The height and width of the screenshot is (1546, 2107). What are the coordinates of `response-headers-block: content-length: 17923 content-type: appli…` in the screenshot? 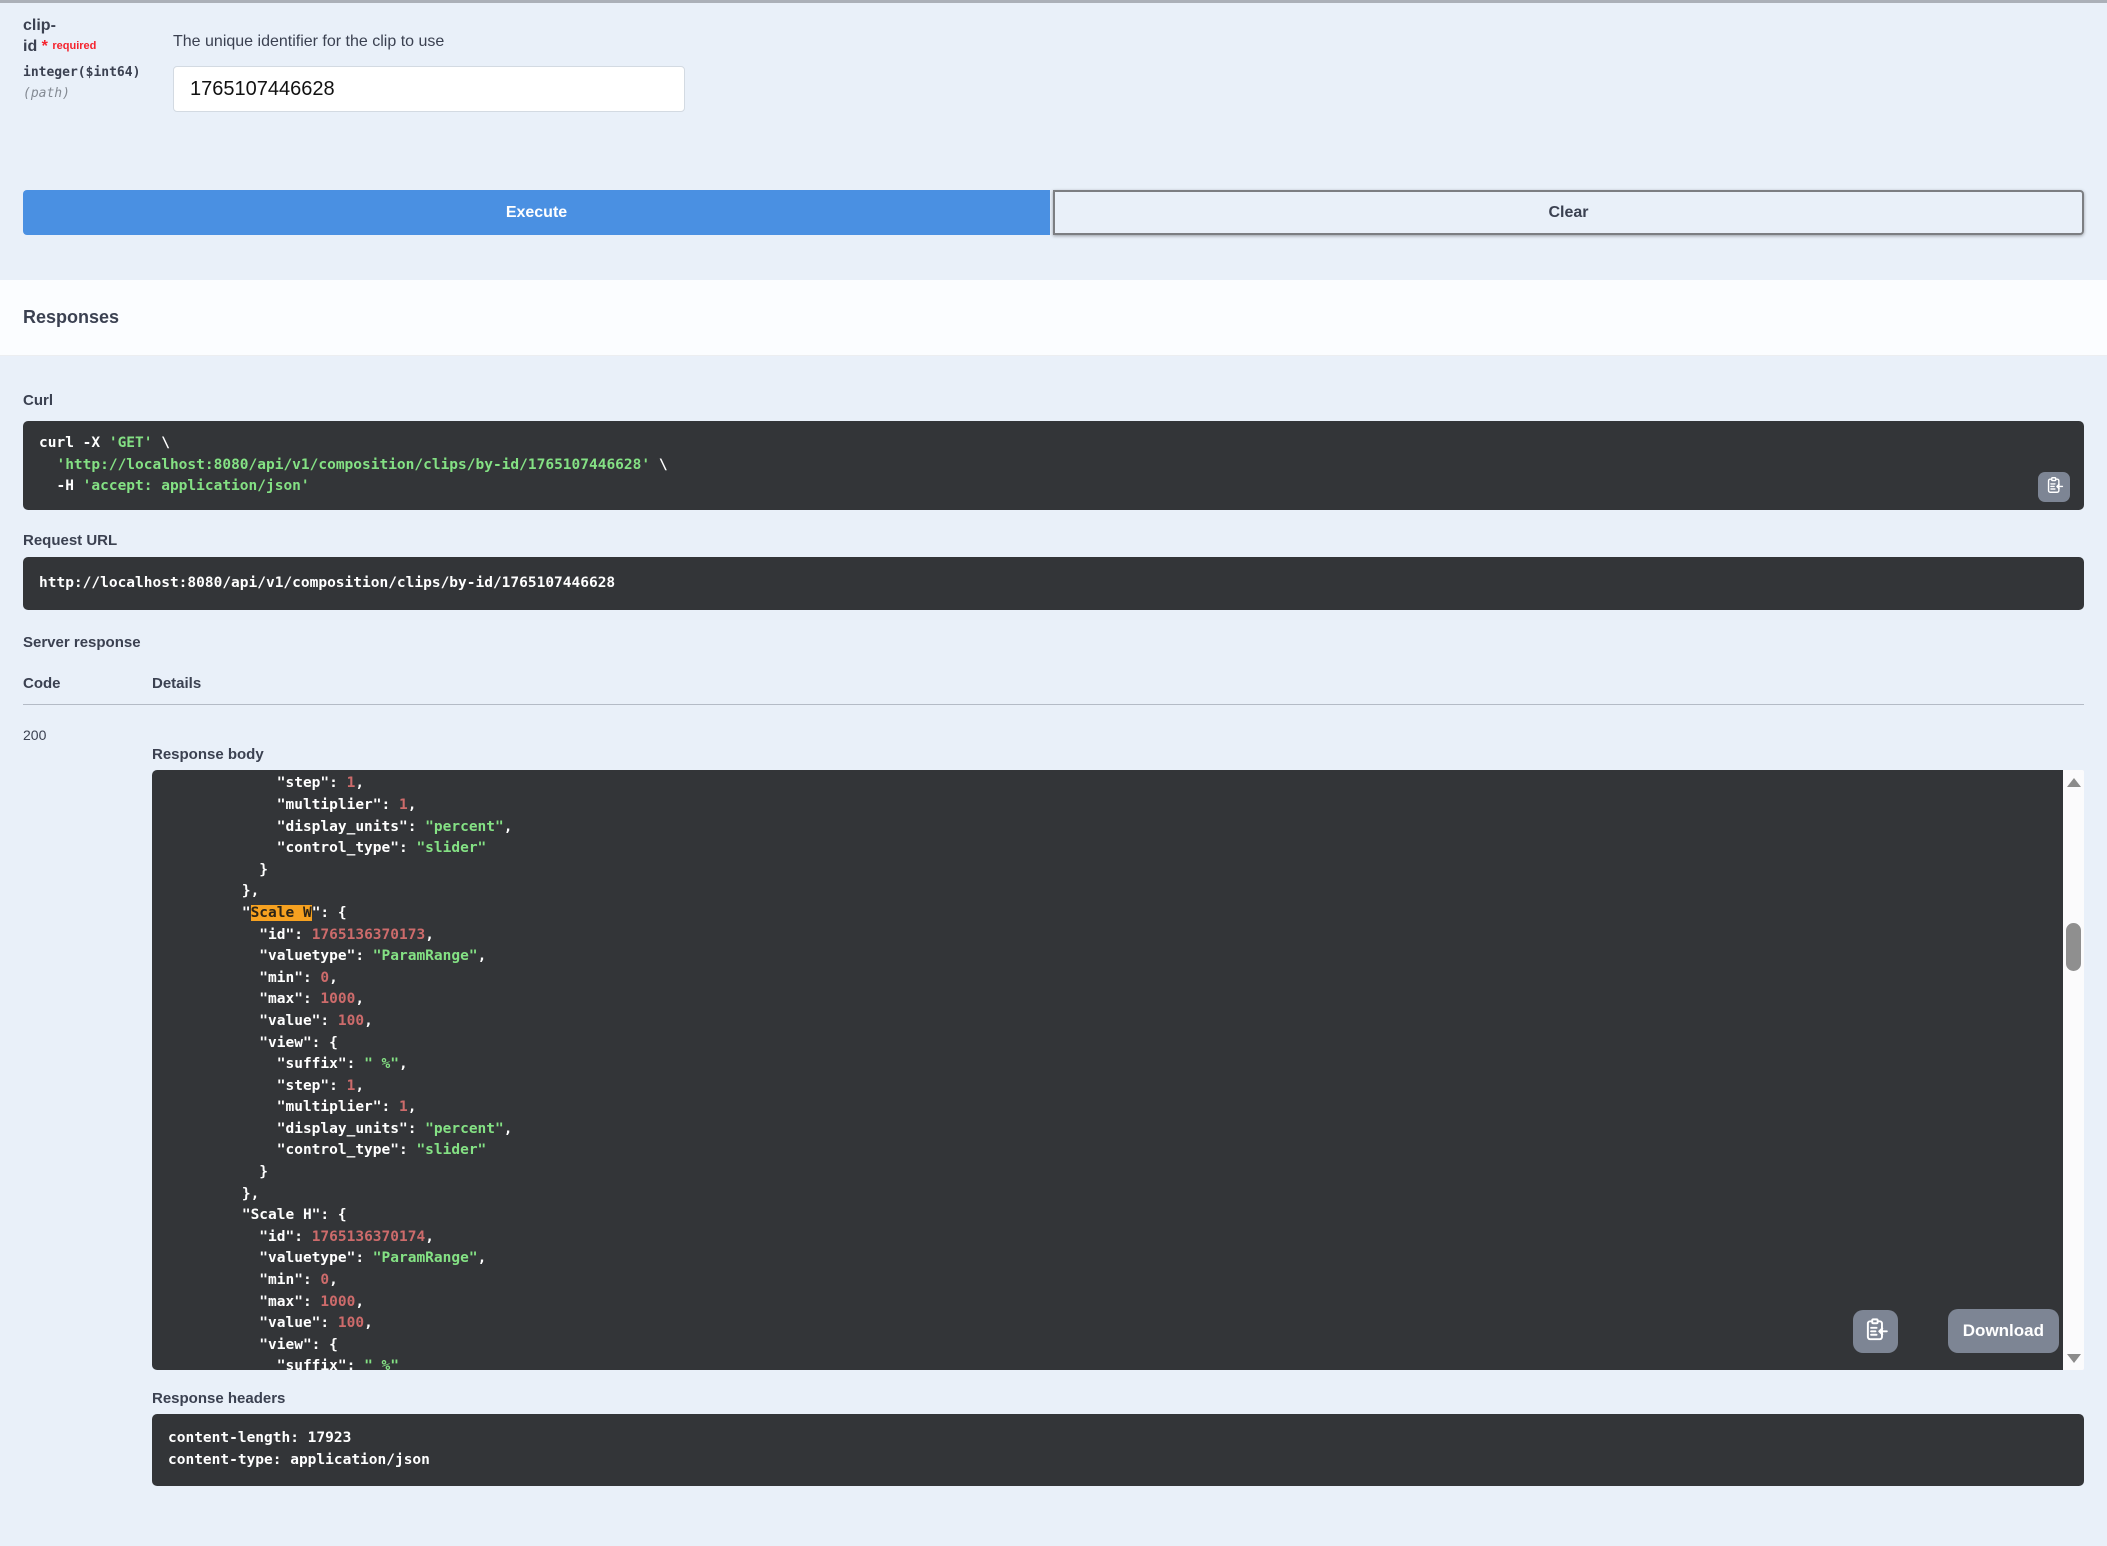 It's located at (1118, 1450).